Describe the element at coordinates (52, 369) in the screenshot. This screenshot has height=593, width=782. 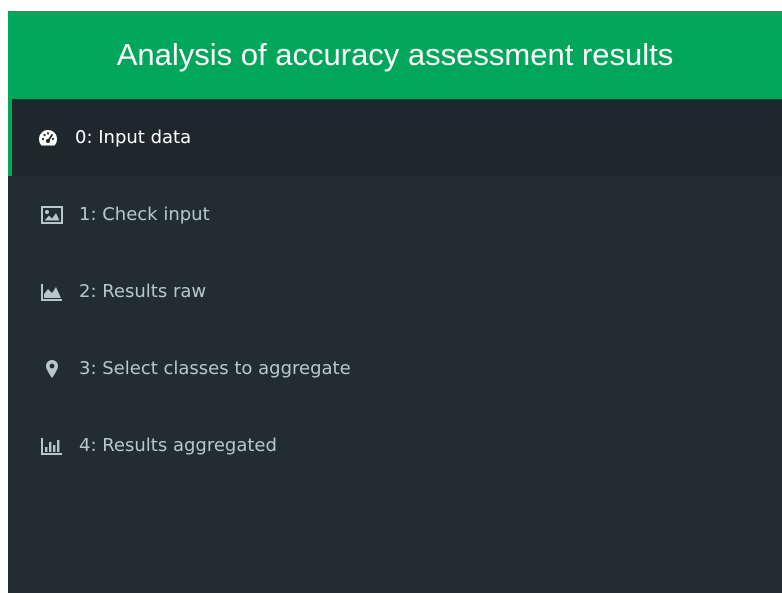
I see `map-marker-icon` at that location.